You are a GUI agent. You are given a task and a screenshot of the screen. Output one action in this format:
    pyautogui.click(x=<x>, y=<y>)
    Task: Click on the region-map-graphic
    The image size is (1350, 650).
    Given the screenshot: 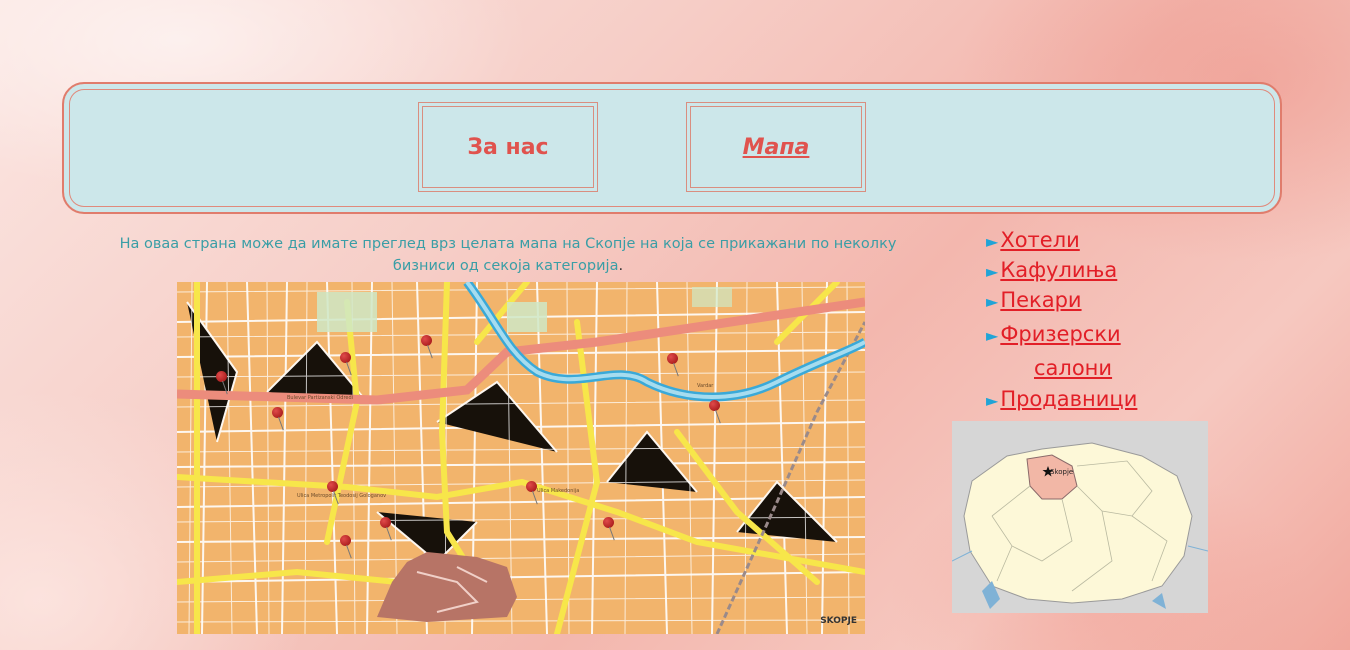 What is the action you would take?
    pyautogui.click(x=1080, y=517)
    